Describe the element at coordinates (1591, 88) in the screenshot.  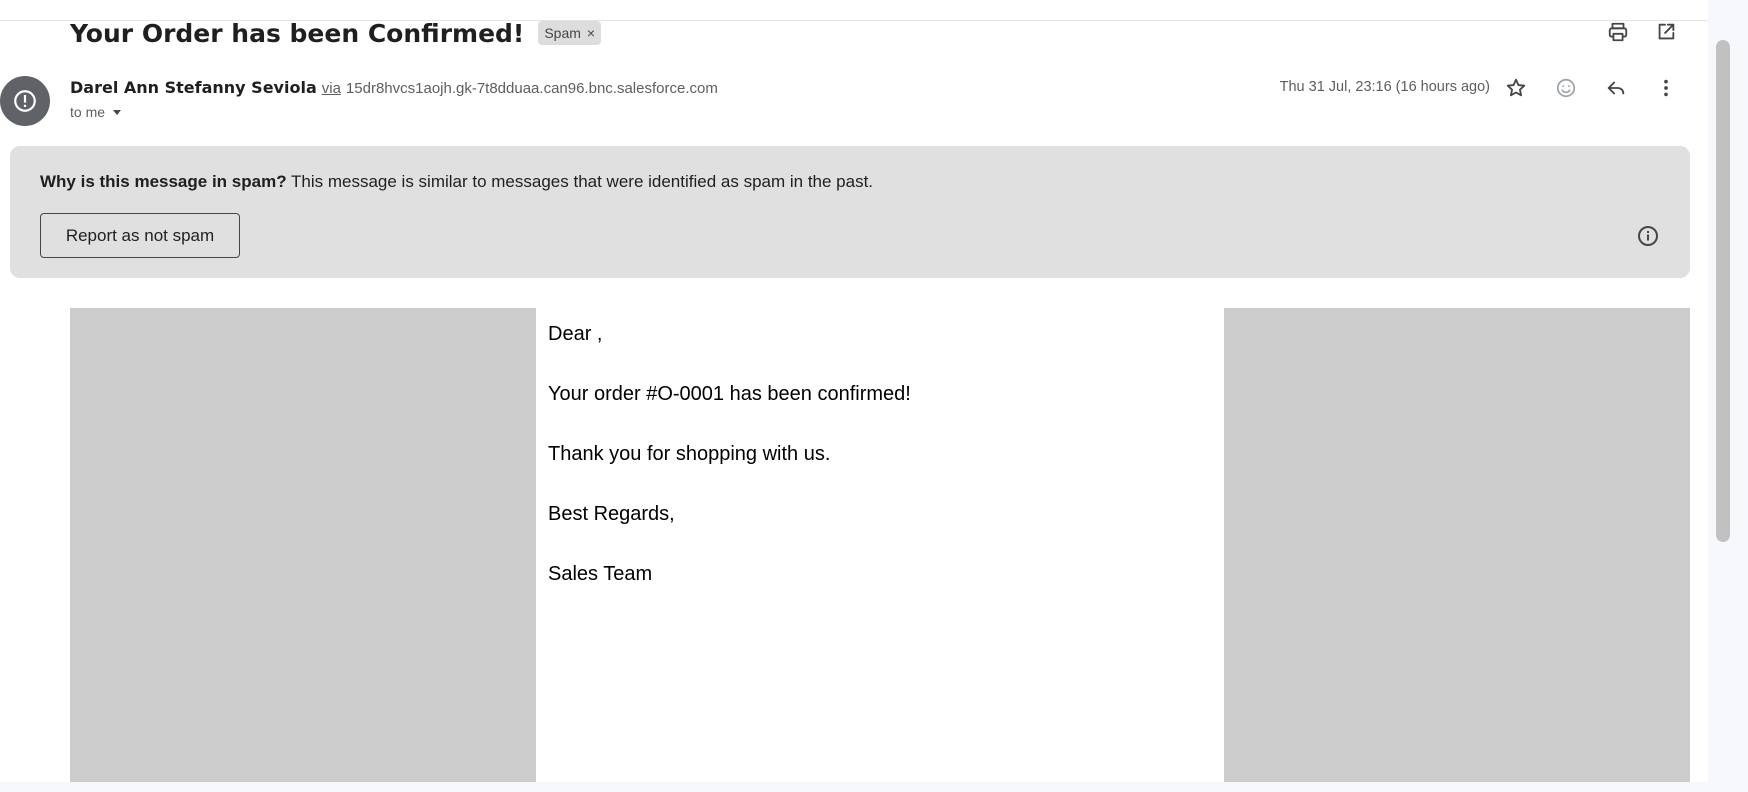
I see `message-actions` at that location.